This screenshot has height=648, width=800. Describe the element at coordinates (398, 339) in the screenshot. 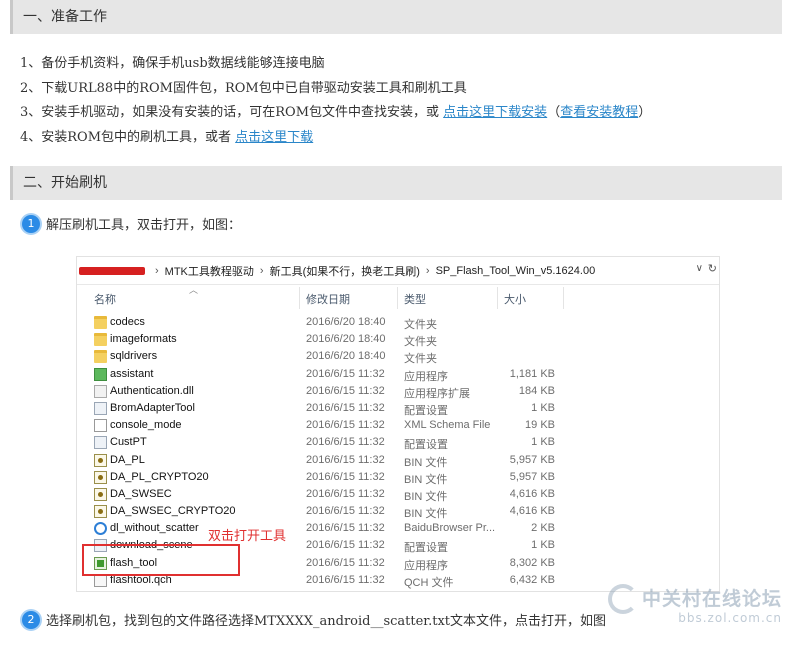

I see `file-row: imageformats 2016/6/20 18:40 文件夹` at that location.